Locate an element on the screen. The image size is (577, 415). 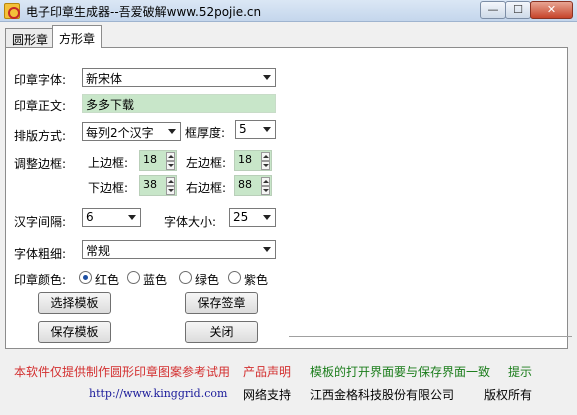
font-weight-value: 常规 is located at coordinates (98, 251).